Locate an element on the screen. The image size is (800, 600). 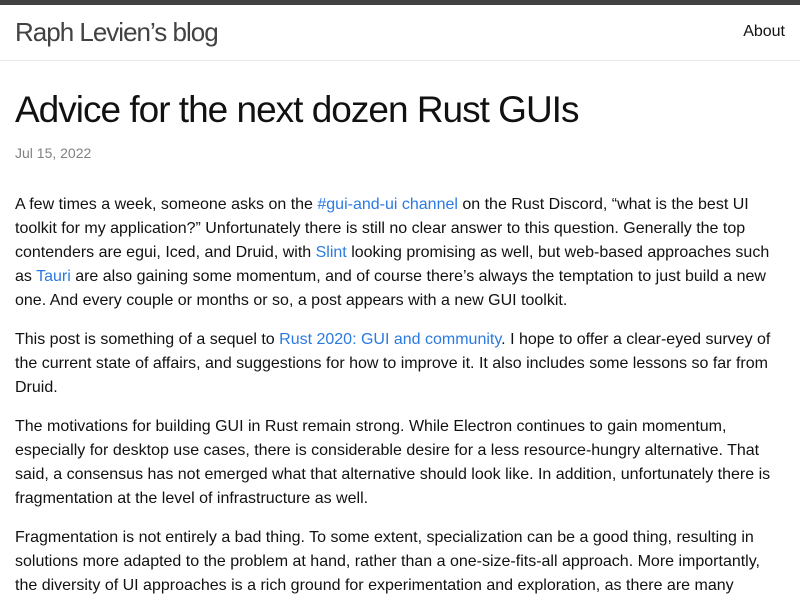
paragraph-text: This post is something of a sequel to is located at coordinates (147, 339).